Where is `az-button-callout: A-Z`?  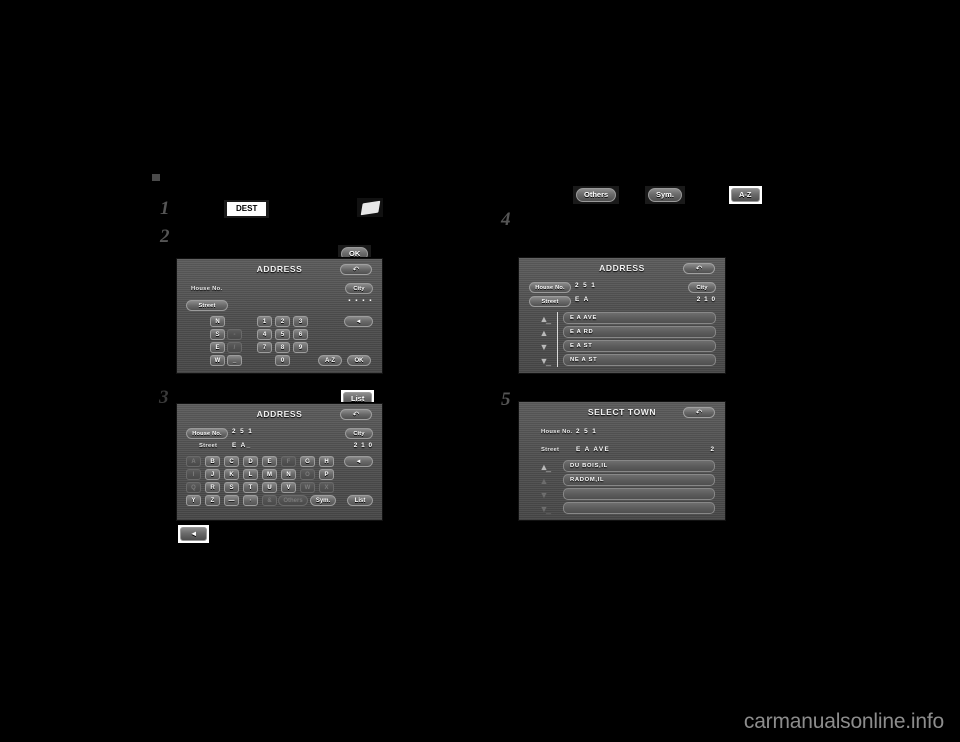
az-button-callout: A-Z is located at coordinates (745, 195).